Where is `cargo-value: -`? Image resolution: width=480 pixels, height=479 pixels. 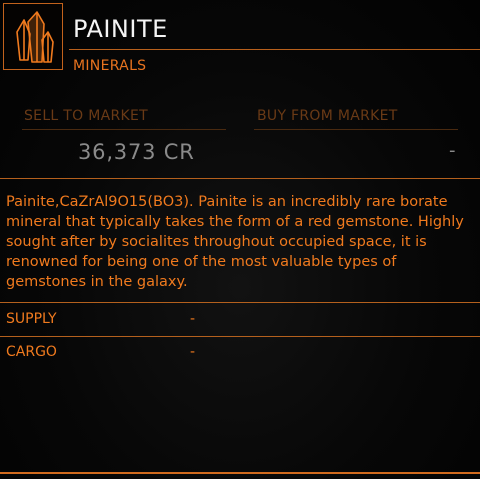 cargo-value: - is located at coordinates (193, 352).